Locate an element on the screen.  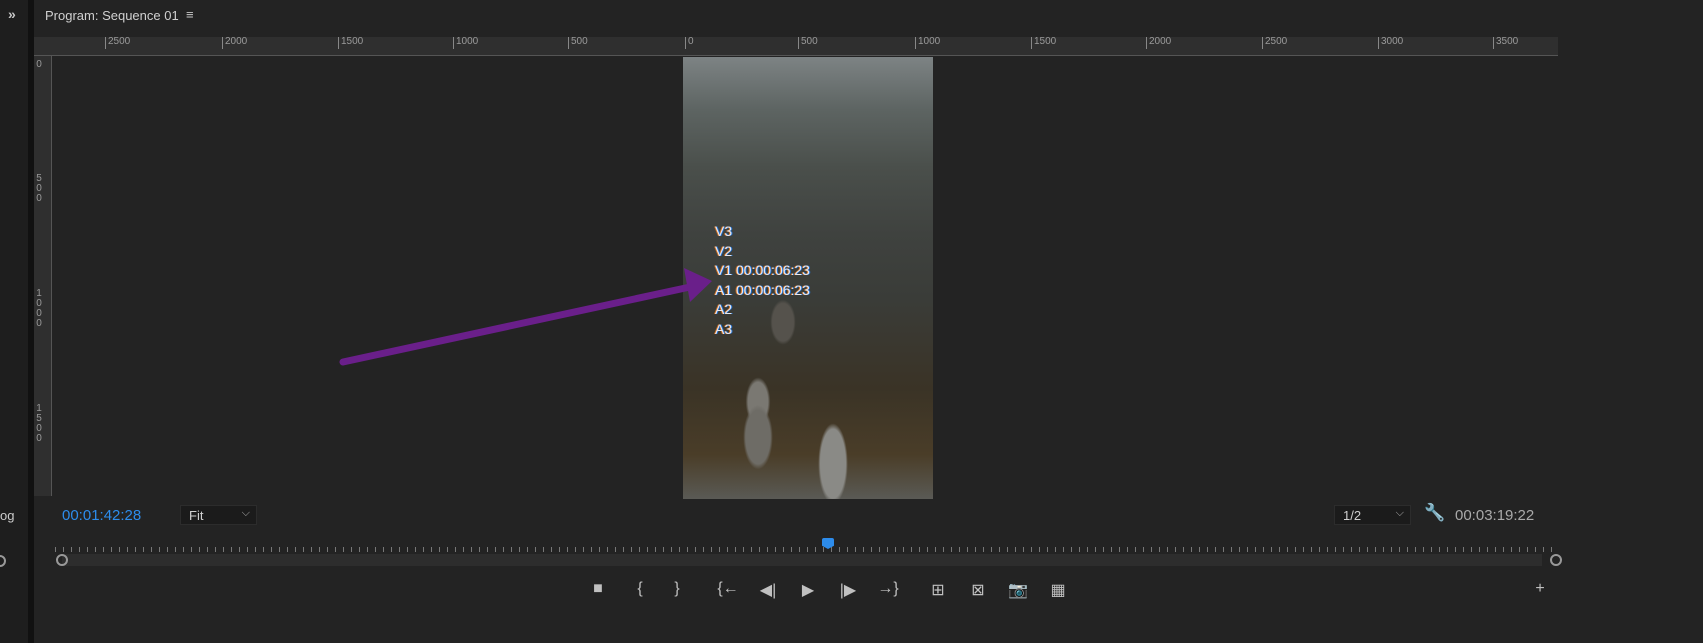
export-frame-icon: 📷 is located at coordinates (1018, 590).